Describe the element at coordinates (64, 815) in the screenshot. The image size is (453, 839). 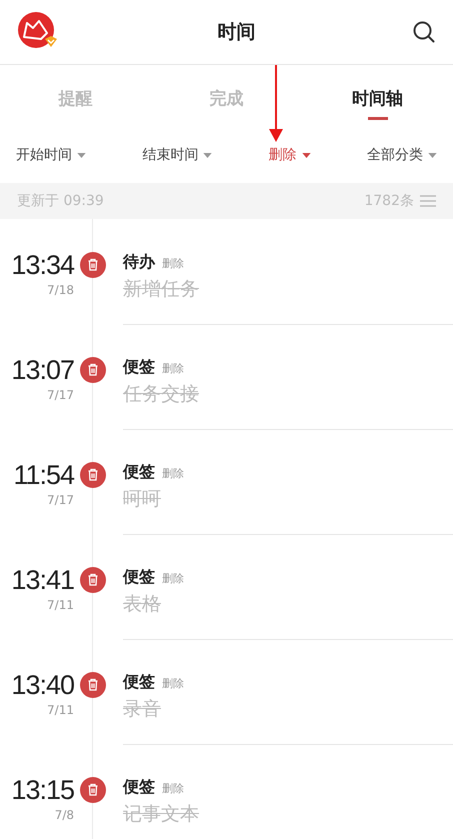
I see `entry-date: 7/8` at that location.